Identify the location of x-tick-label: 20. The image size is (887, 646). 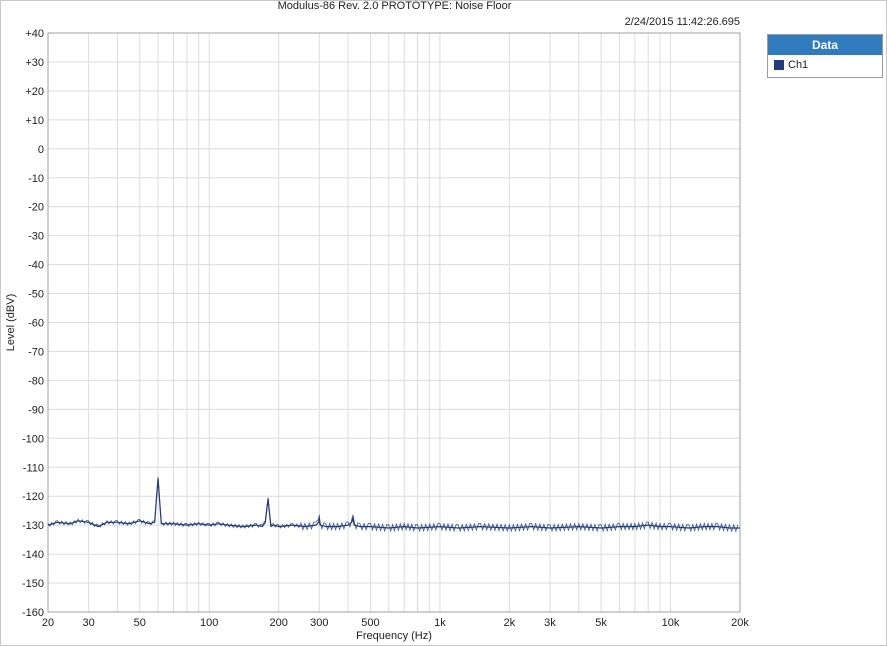
(48, 623).